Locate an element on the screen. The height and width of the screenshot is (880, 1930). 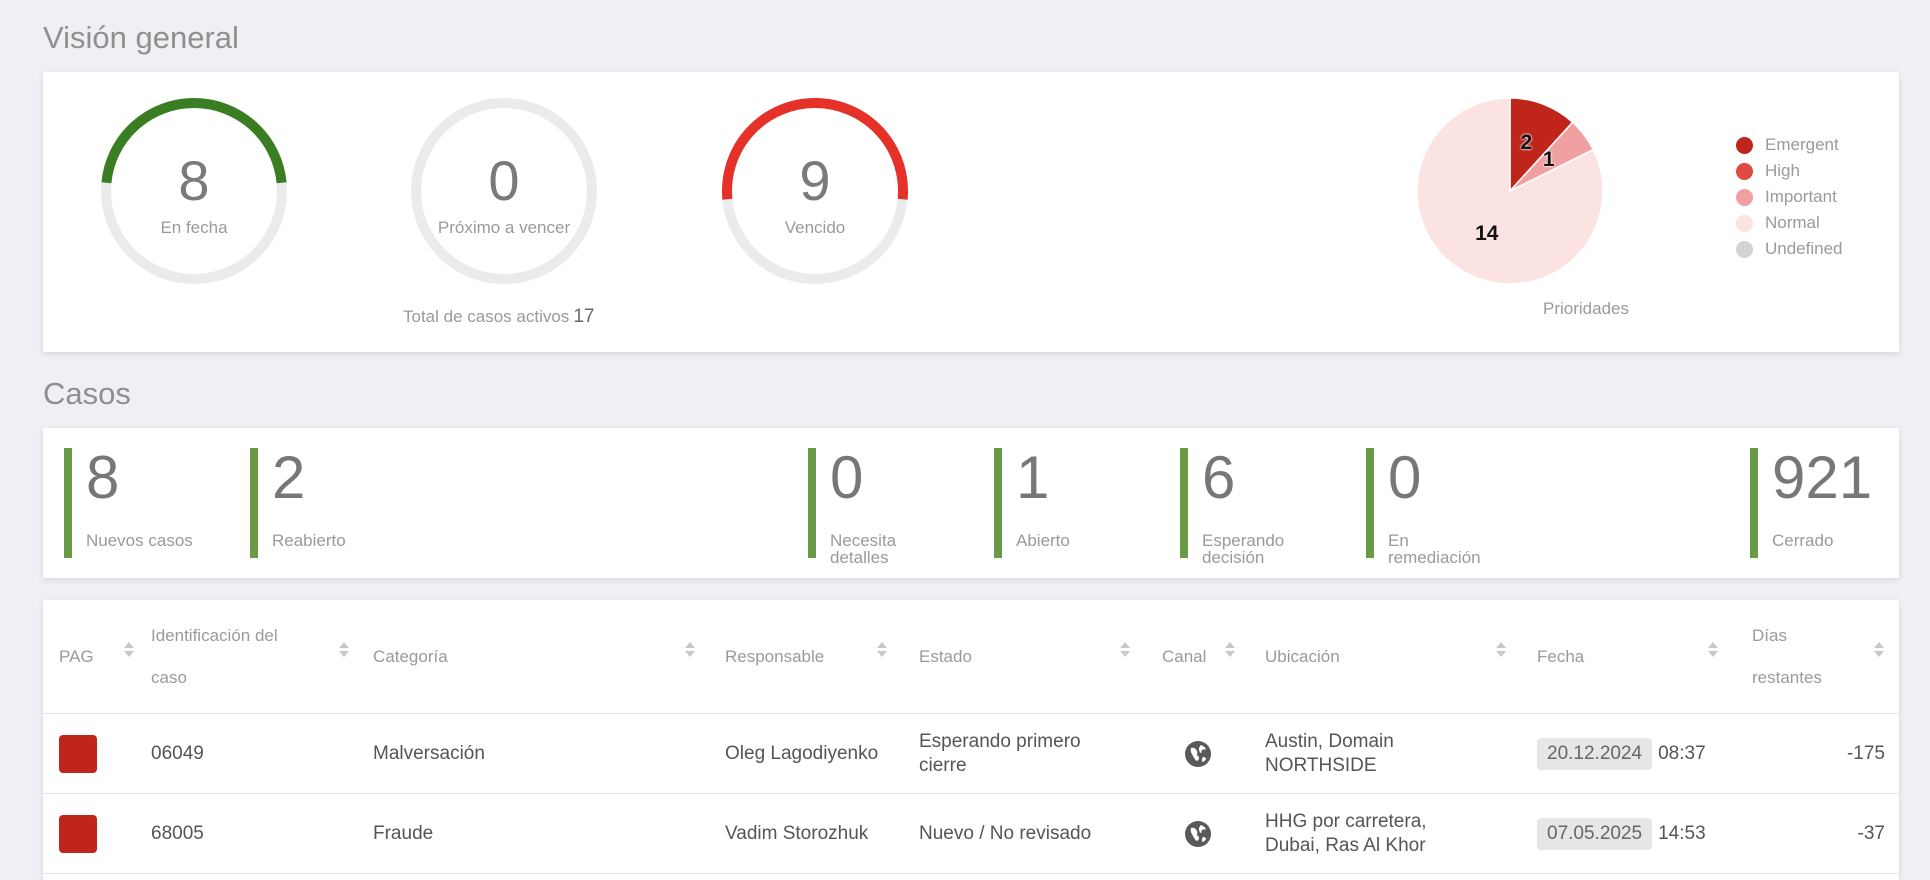
column-header-status: Estado is located at coordinates (1029, 656).